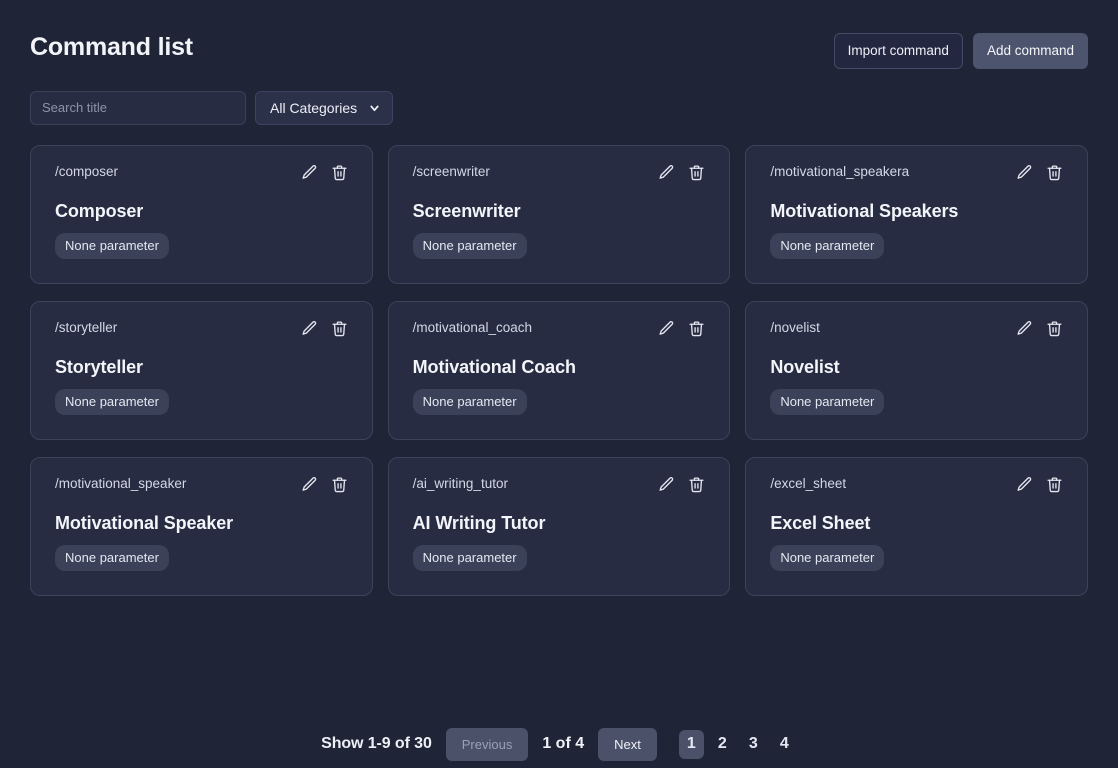 The height and width of the screenshot is (768, 1118). Describe the element at coordinates (627, 744) in the screenshot. I see `next-page-button: Next` at that location.